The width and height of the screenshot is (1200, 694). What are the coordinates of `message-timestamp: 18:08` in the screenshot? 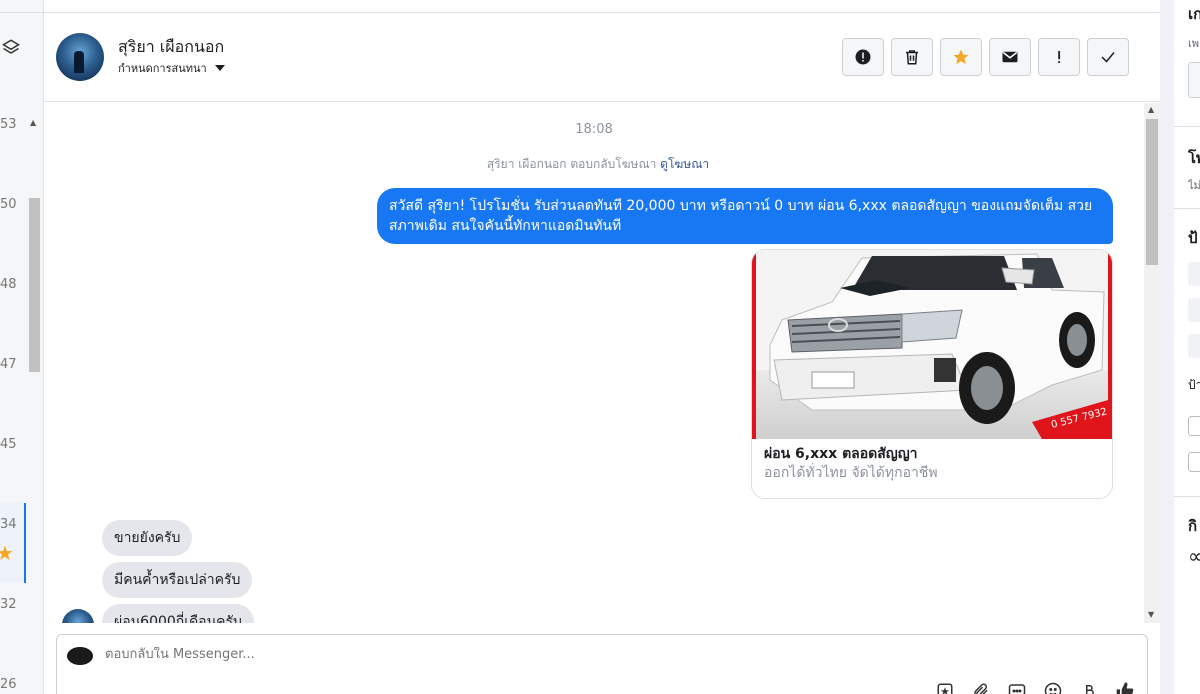 It's located at (594, 129).